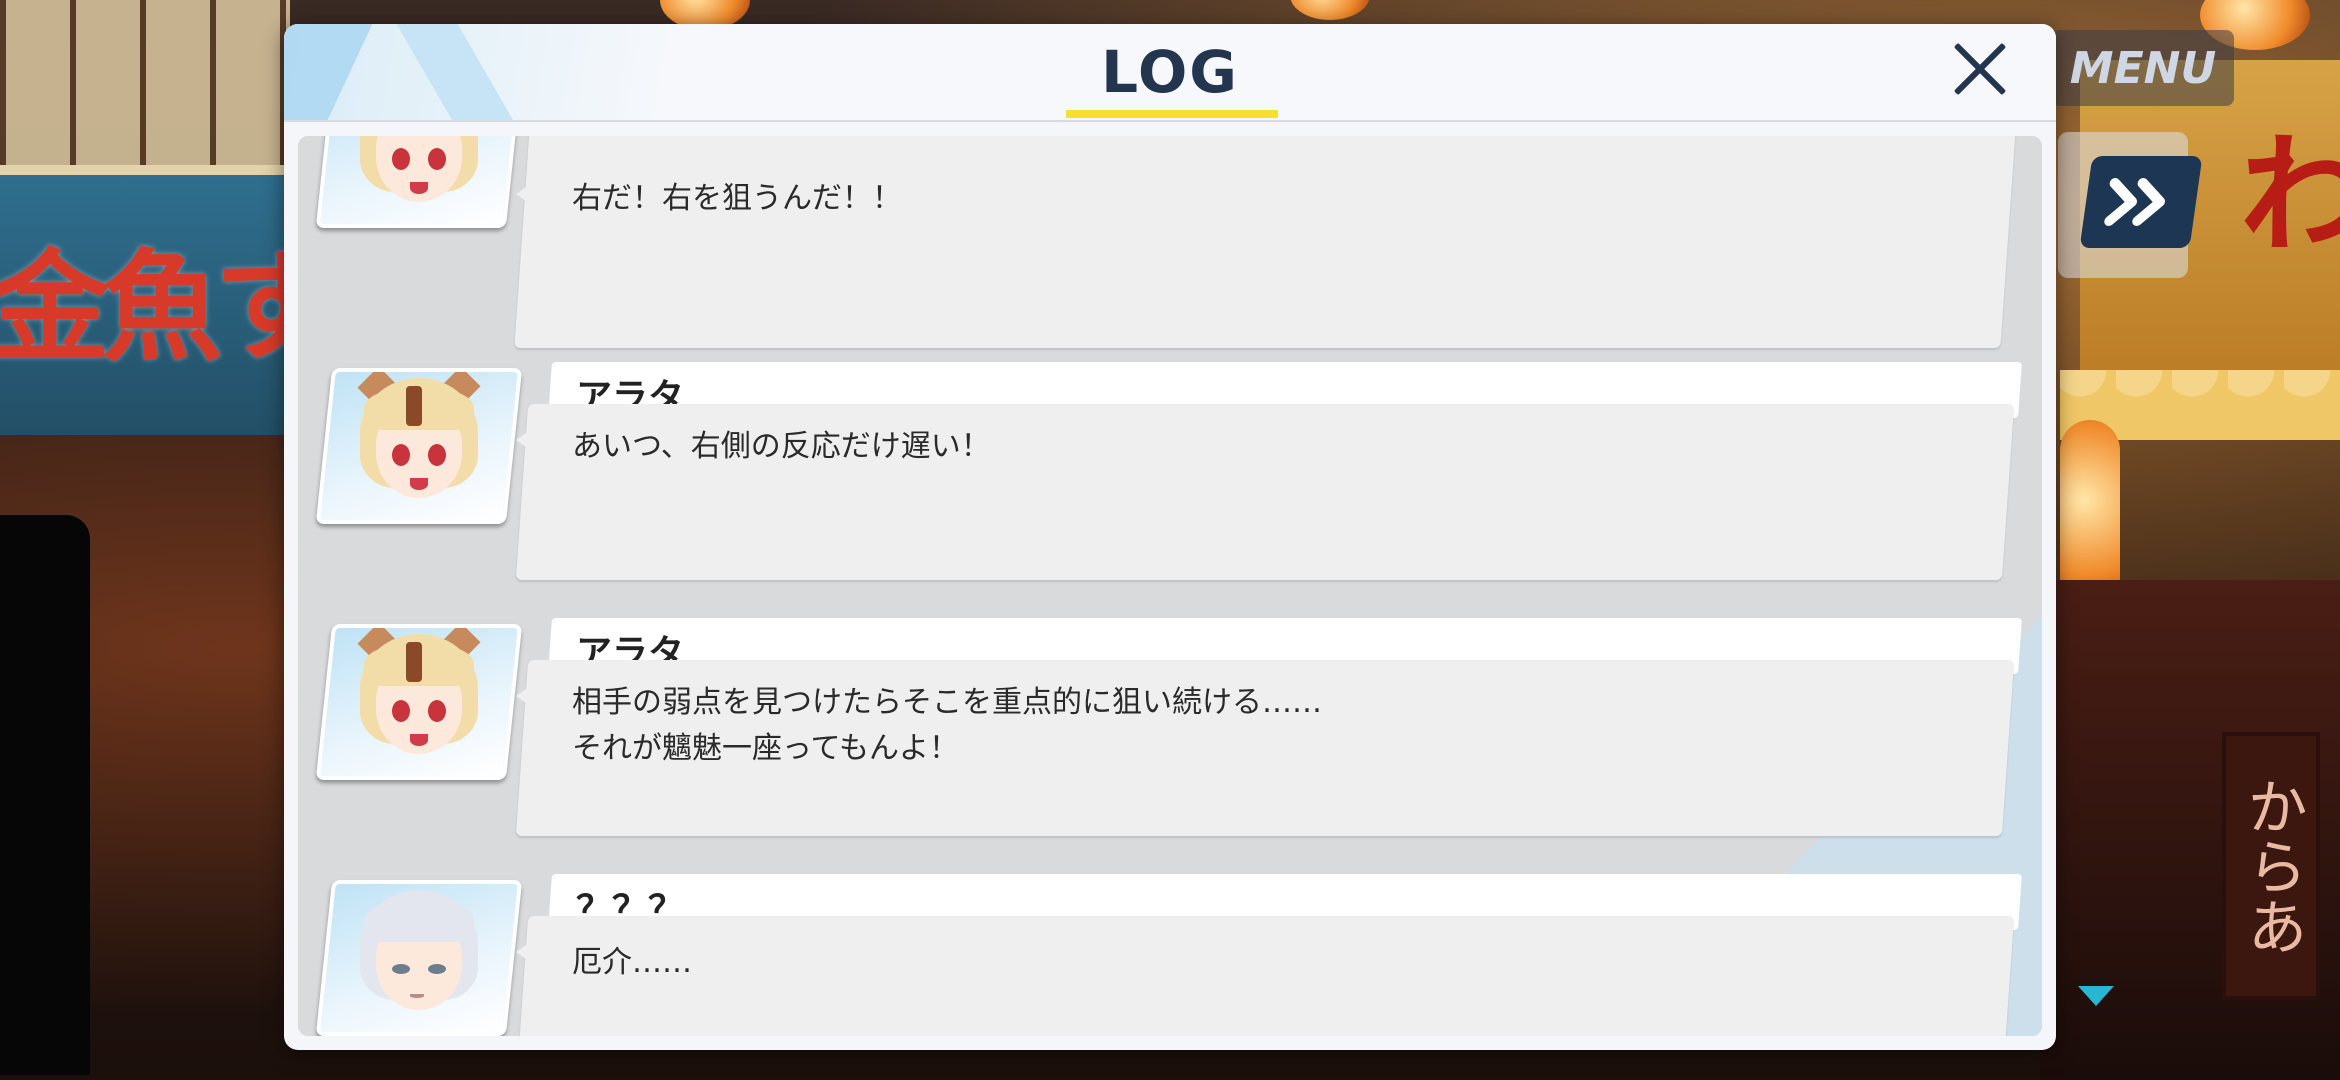 The width and height of the screenshot is (2340, 1080). I want to click on stall-sign: からあ, so click(2271, 866).